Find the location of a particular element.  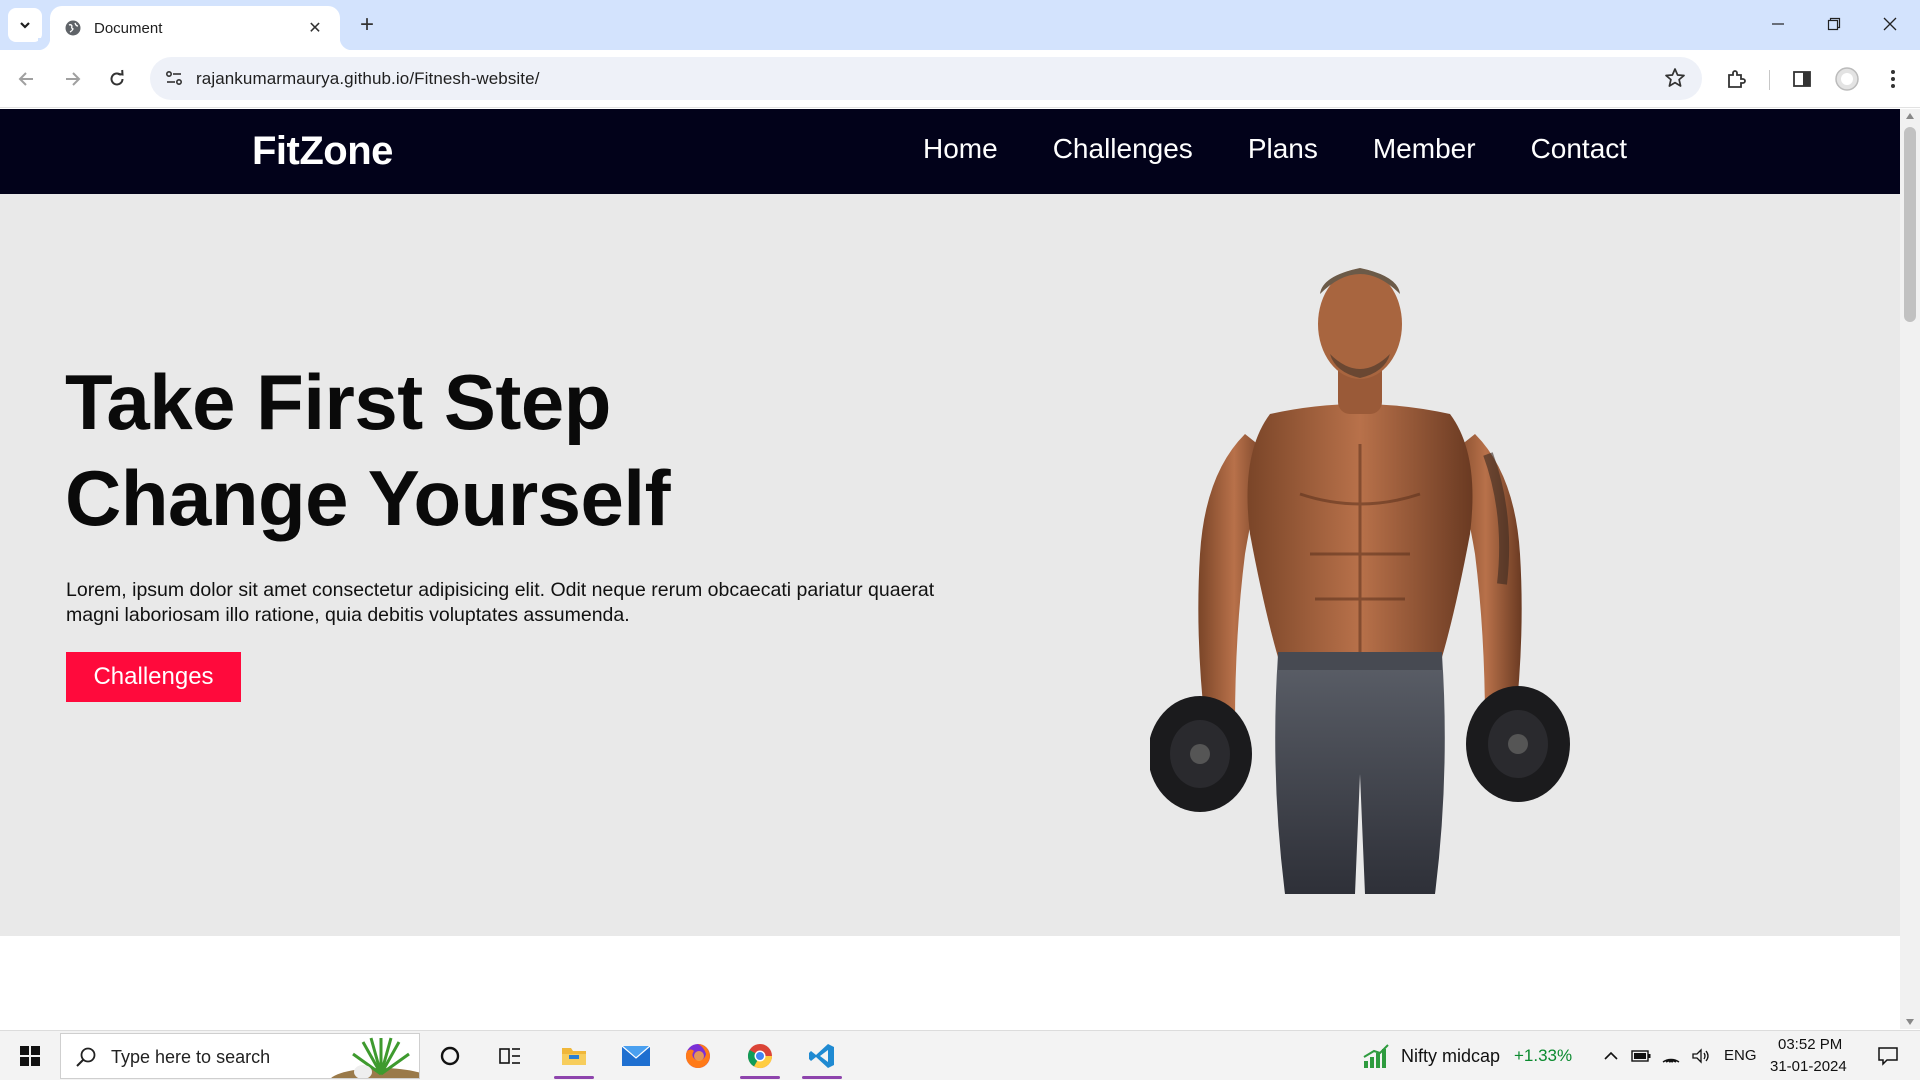

notification-icon is located at coordinates (1888, 1056).